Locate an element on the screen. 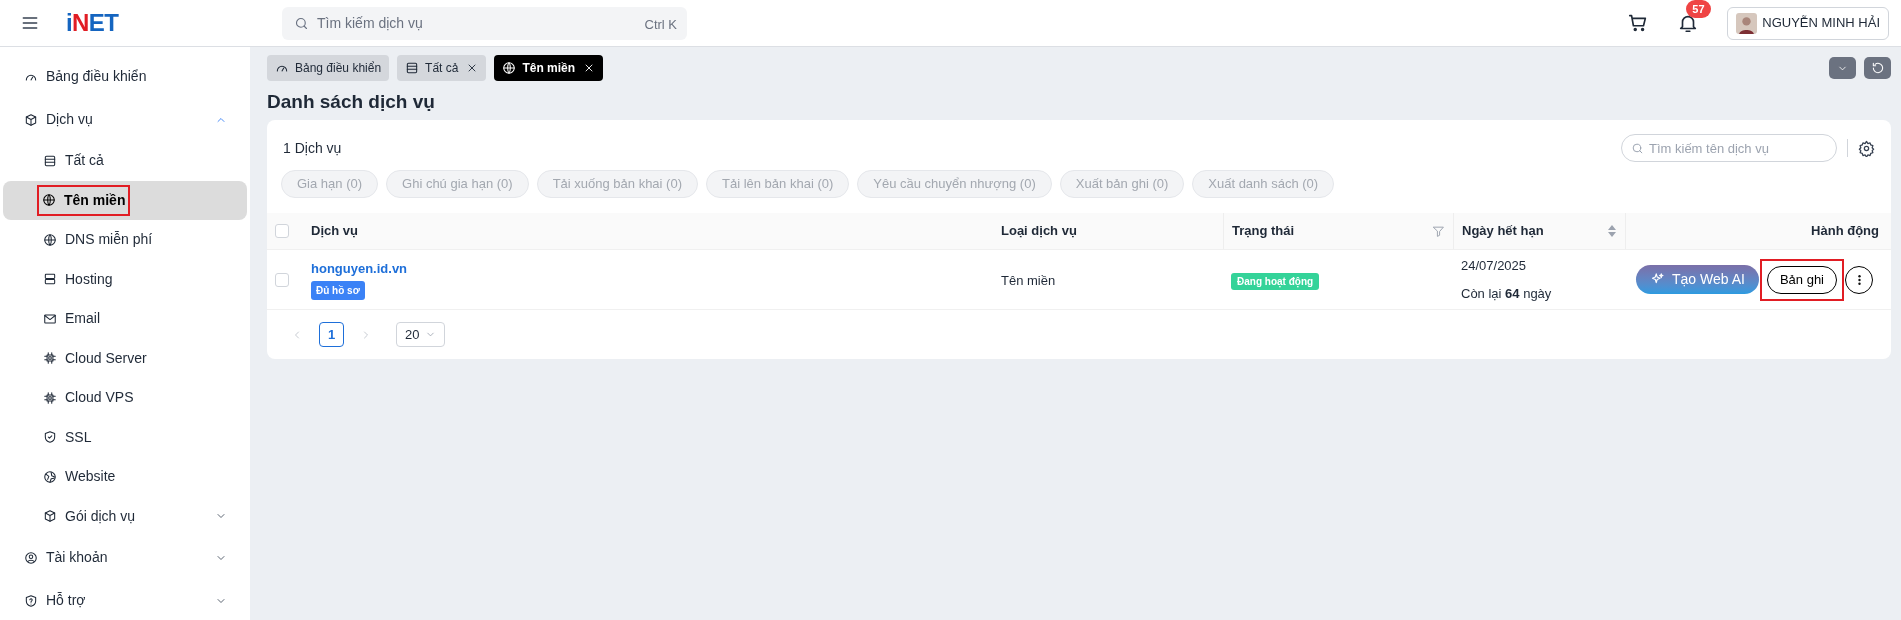 This screenshot has height=620, width=1901. settings-button is located at coordinates (1866, 148).